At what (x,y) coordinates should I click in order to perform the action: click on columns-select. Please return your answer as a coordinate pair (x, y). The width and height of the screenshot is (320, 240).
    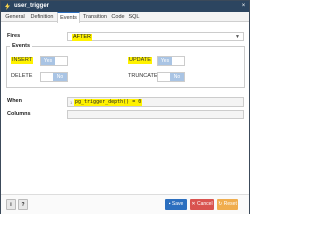
    Looking at the image, I should click on (155, 114).